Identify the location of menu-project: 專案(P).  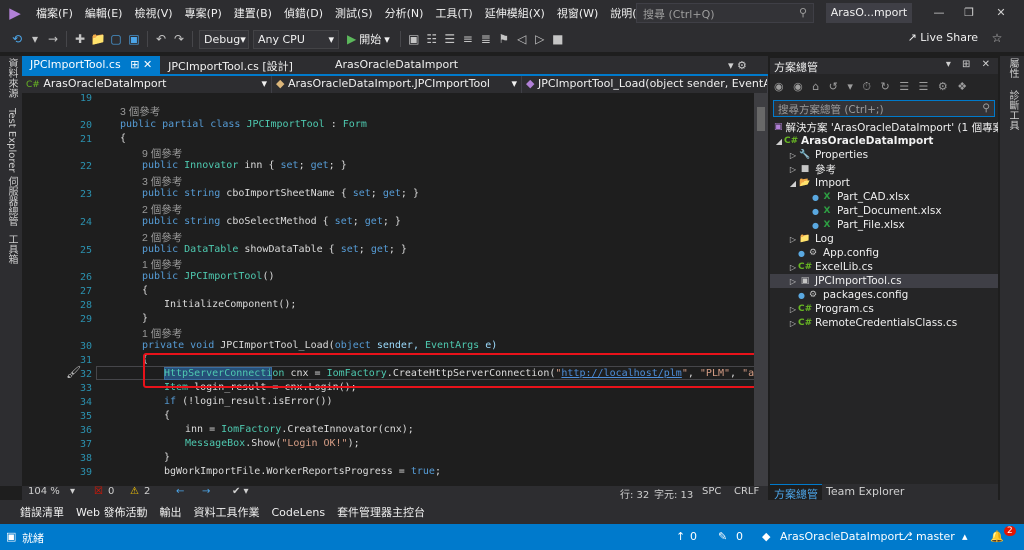
(203, 13).